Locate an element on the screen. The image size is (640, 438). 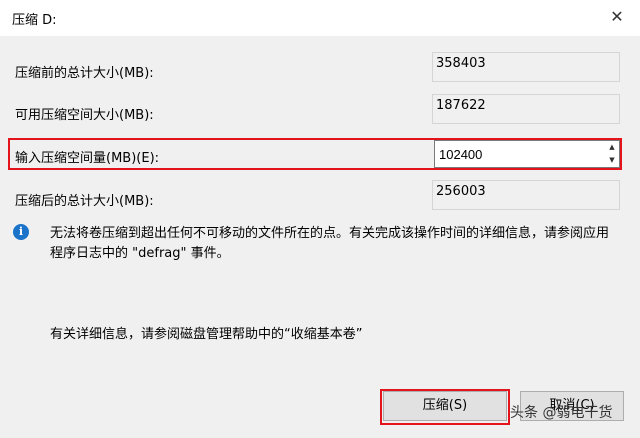
window-title: 压缩 D: is located at coordinates (34, 20).